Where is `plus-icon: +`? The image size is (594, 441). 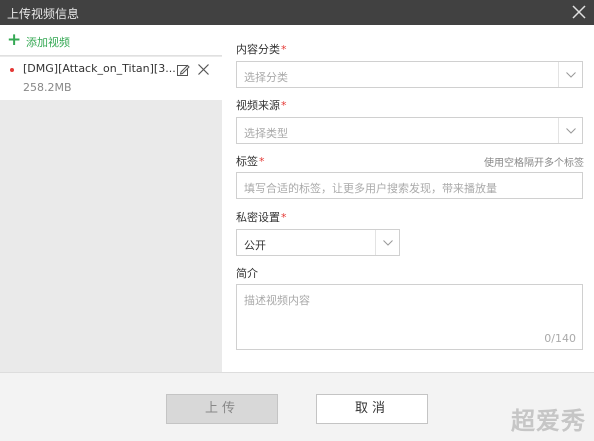
plus-icon: + is located at coordinates (14, 40).